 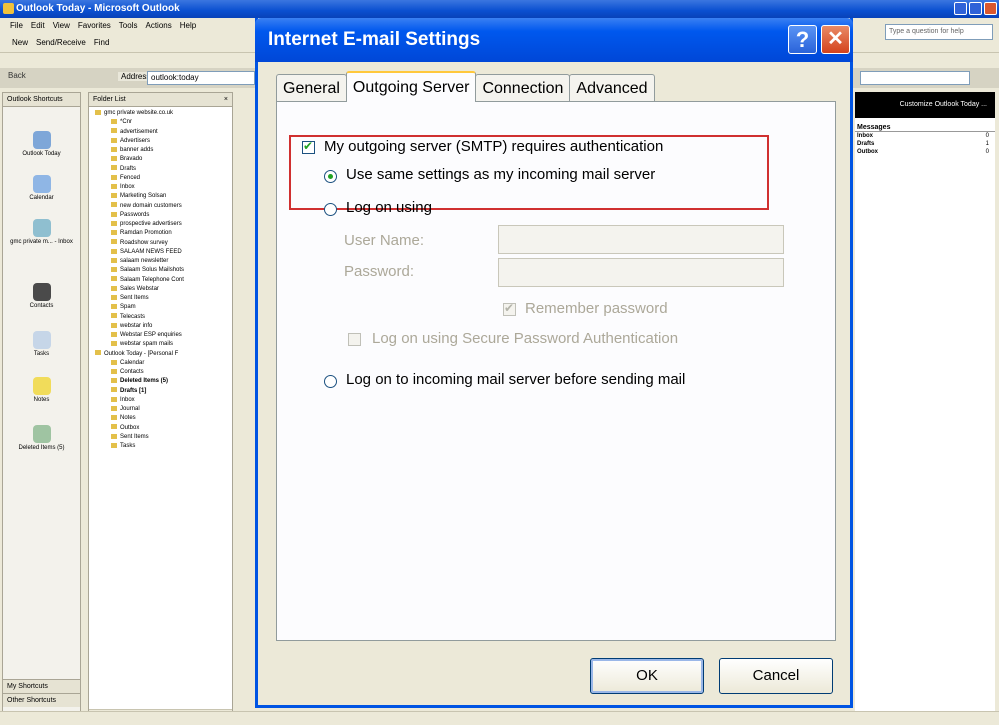 I want to click on log-on-using-radio, so click(x=330, y=209).